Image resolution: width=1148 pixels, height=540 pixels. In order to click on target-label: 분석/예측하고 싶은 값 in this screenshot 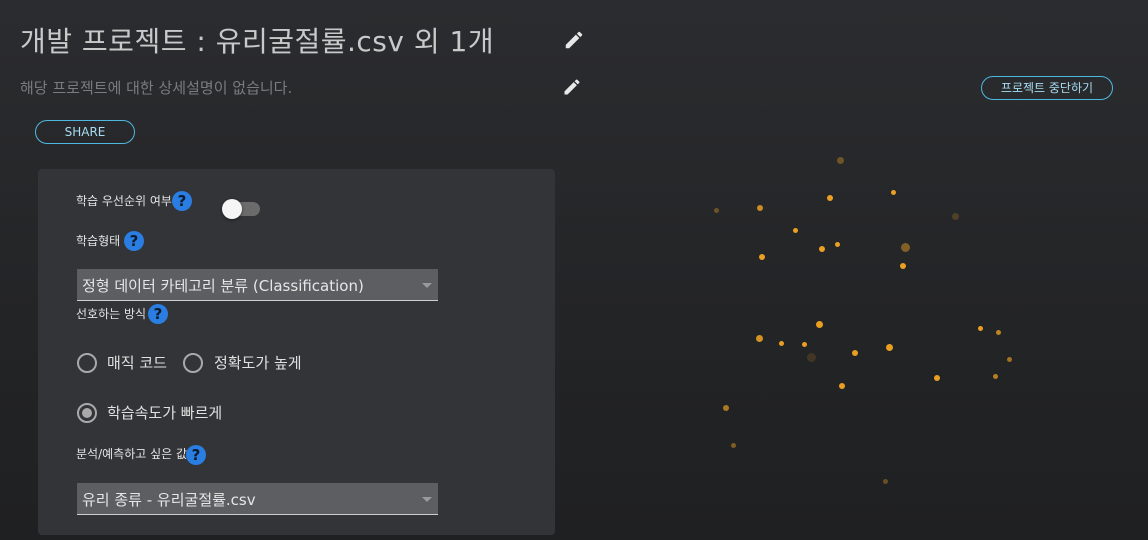, I will do `click(132, 454)`.